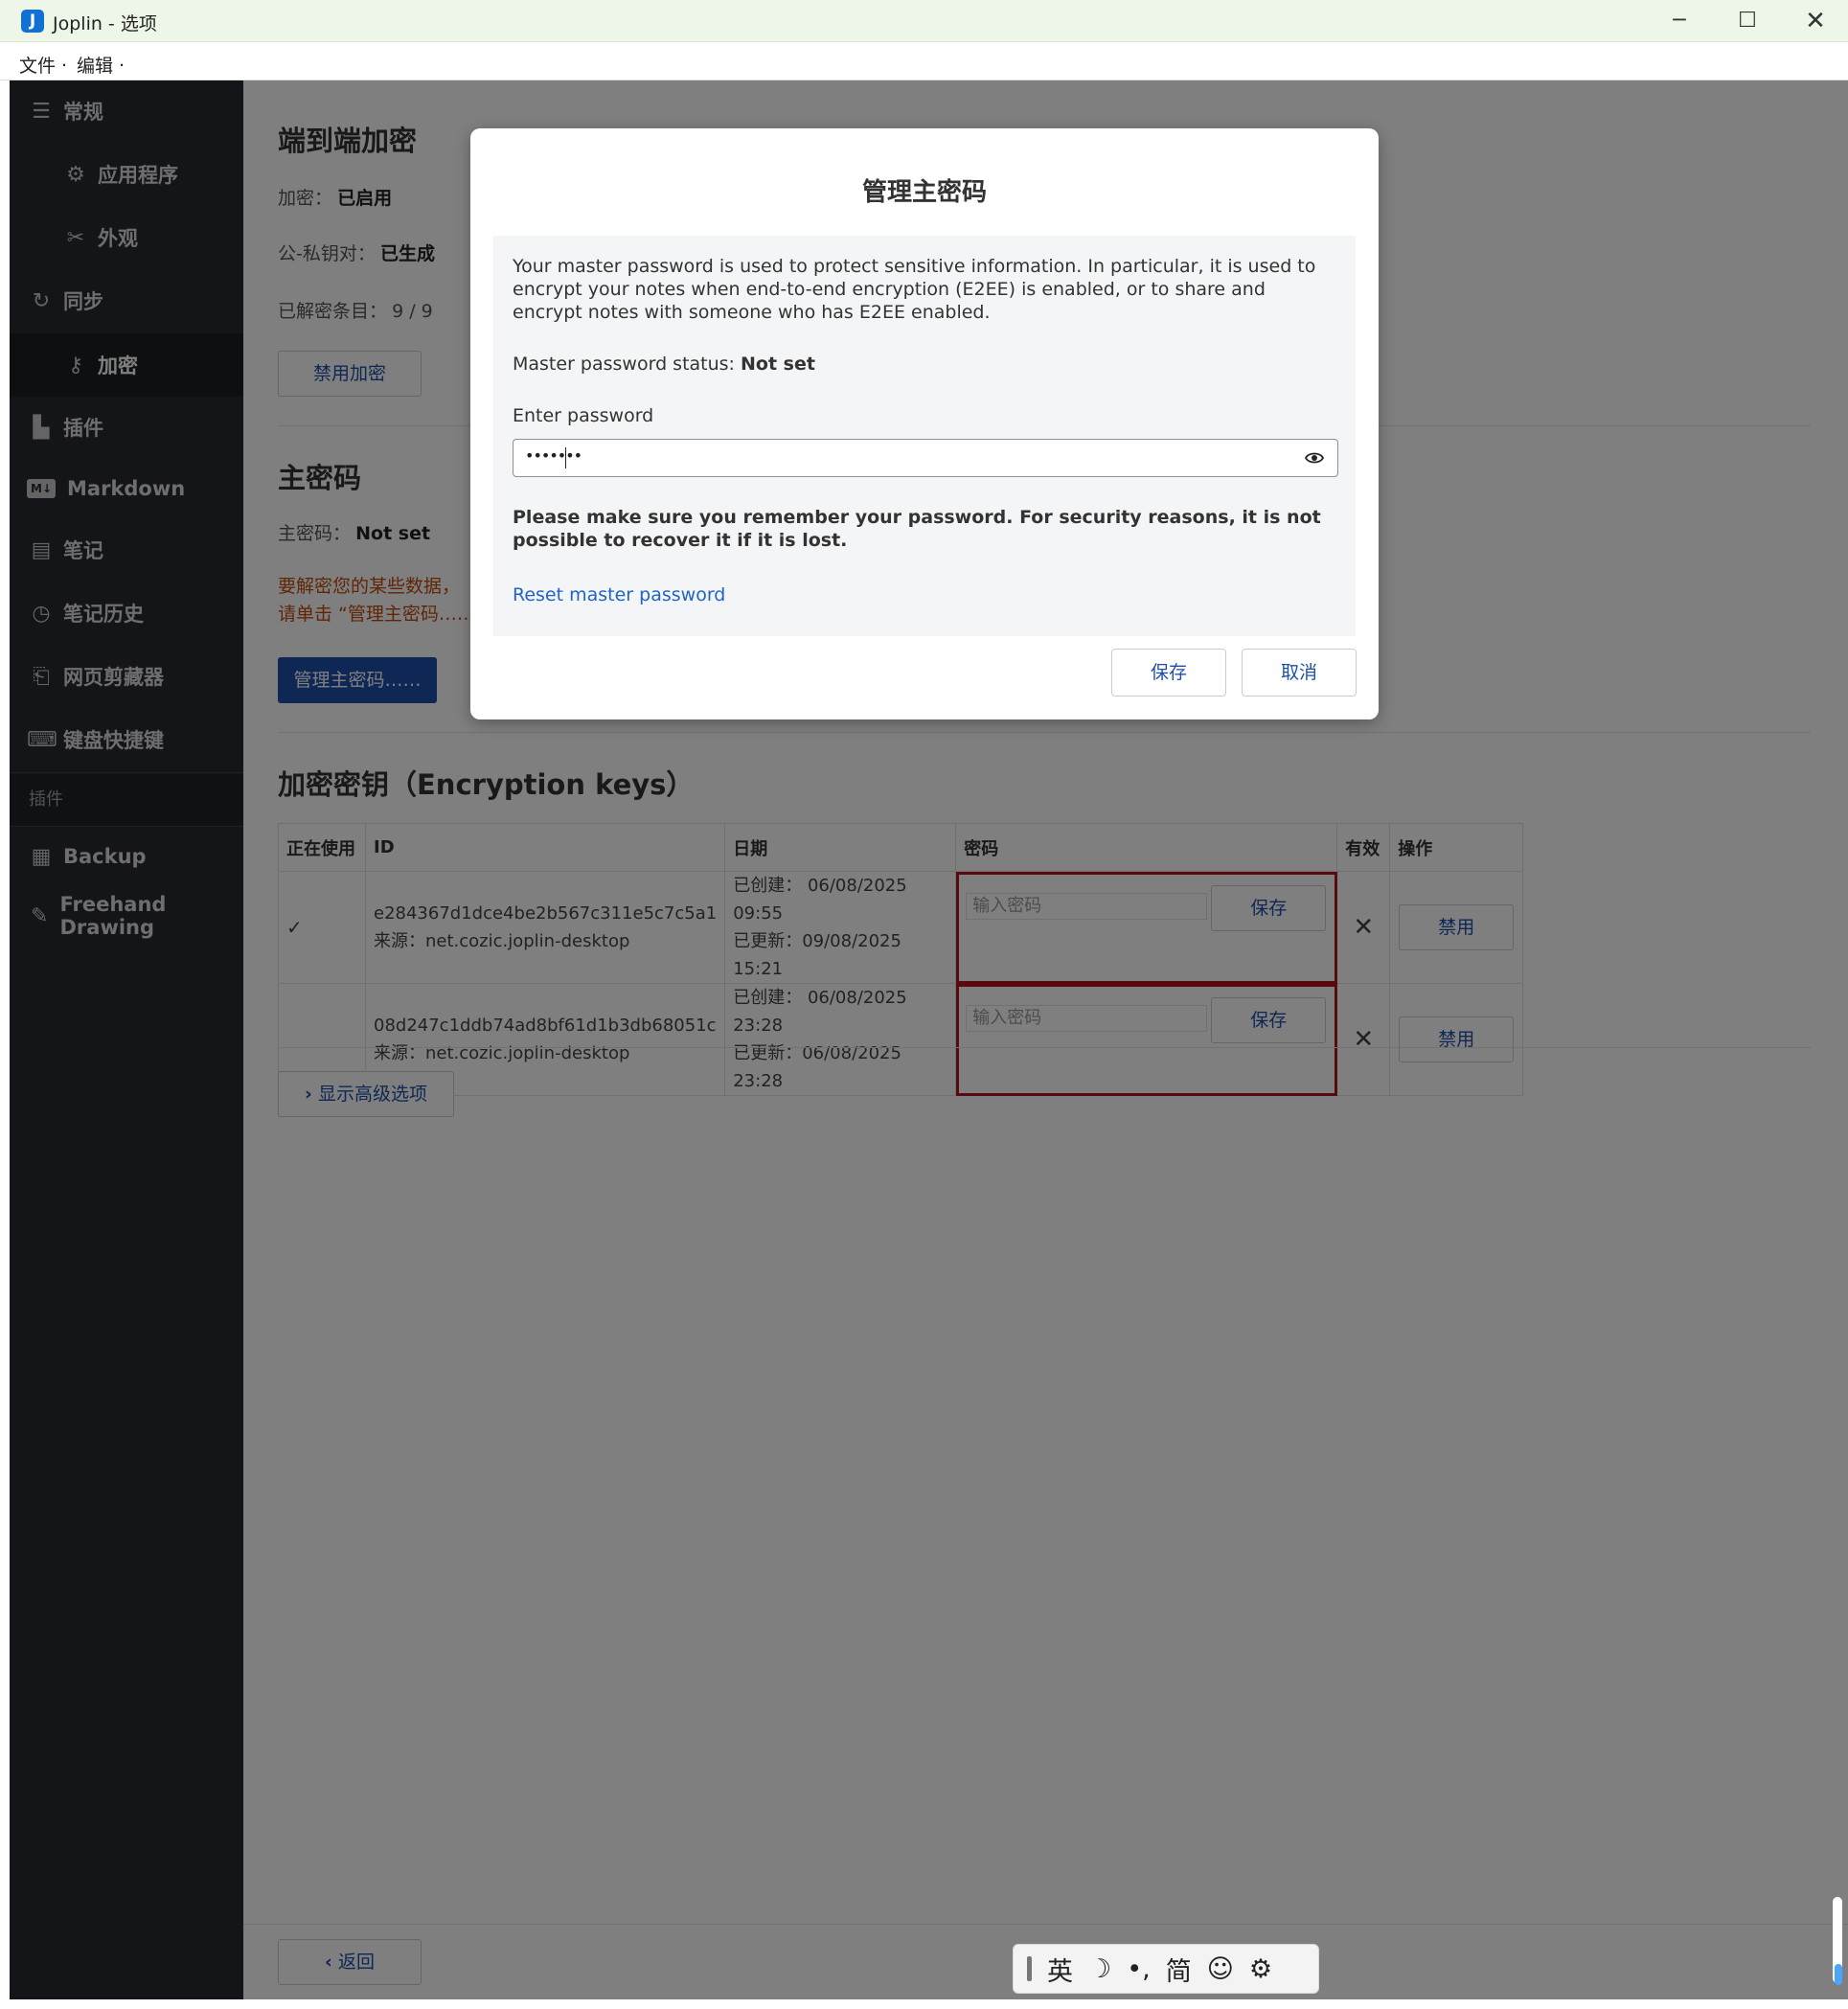  Describe the element at coordinates (924, 364) in the screenshot. I see `master-password-status: Master password status: Not set` at that location.